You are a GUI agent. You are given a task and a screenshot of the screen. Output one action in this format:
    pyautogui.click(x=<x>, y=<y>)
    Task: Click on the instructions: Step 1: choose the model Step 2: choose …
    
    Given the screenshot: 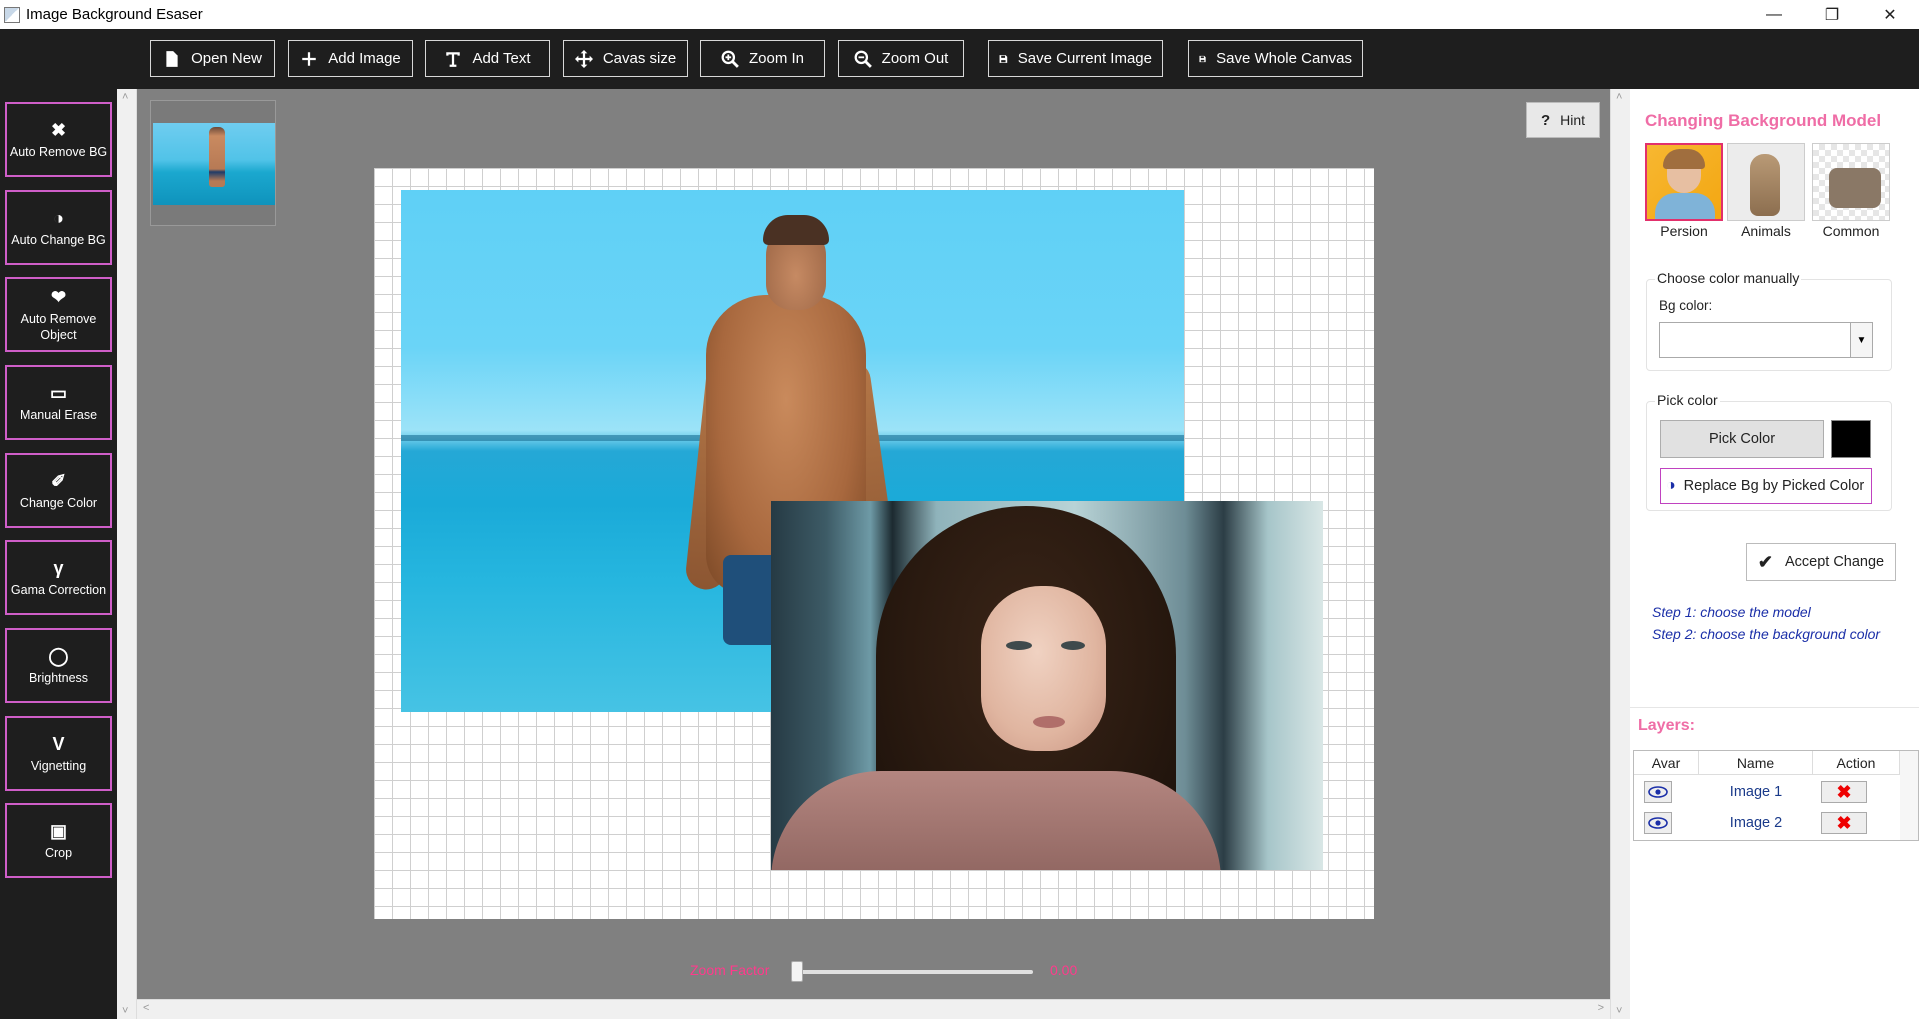 What is the action you would take?
    pyautogui.click(x=1766, y=623)
    